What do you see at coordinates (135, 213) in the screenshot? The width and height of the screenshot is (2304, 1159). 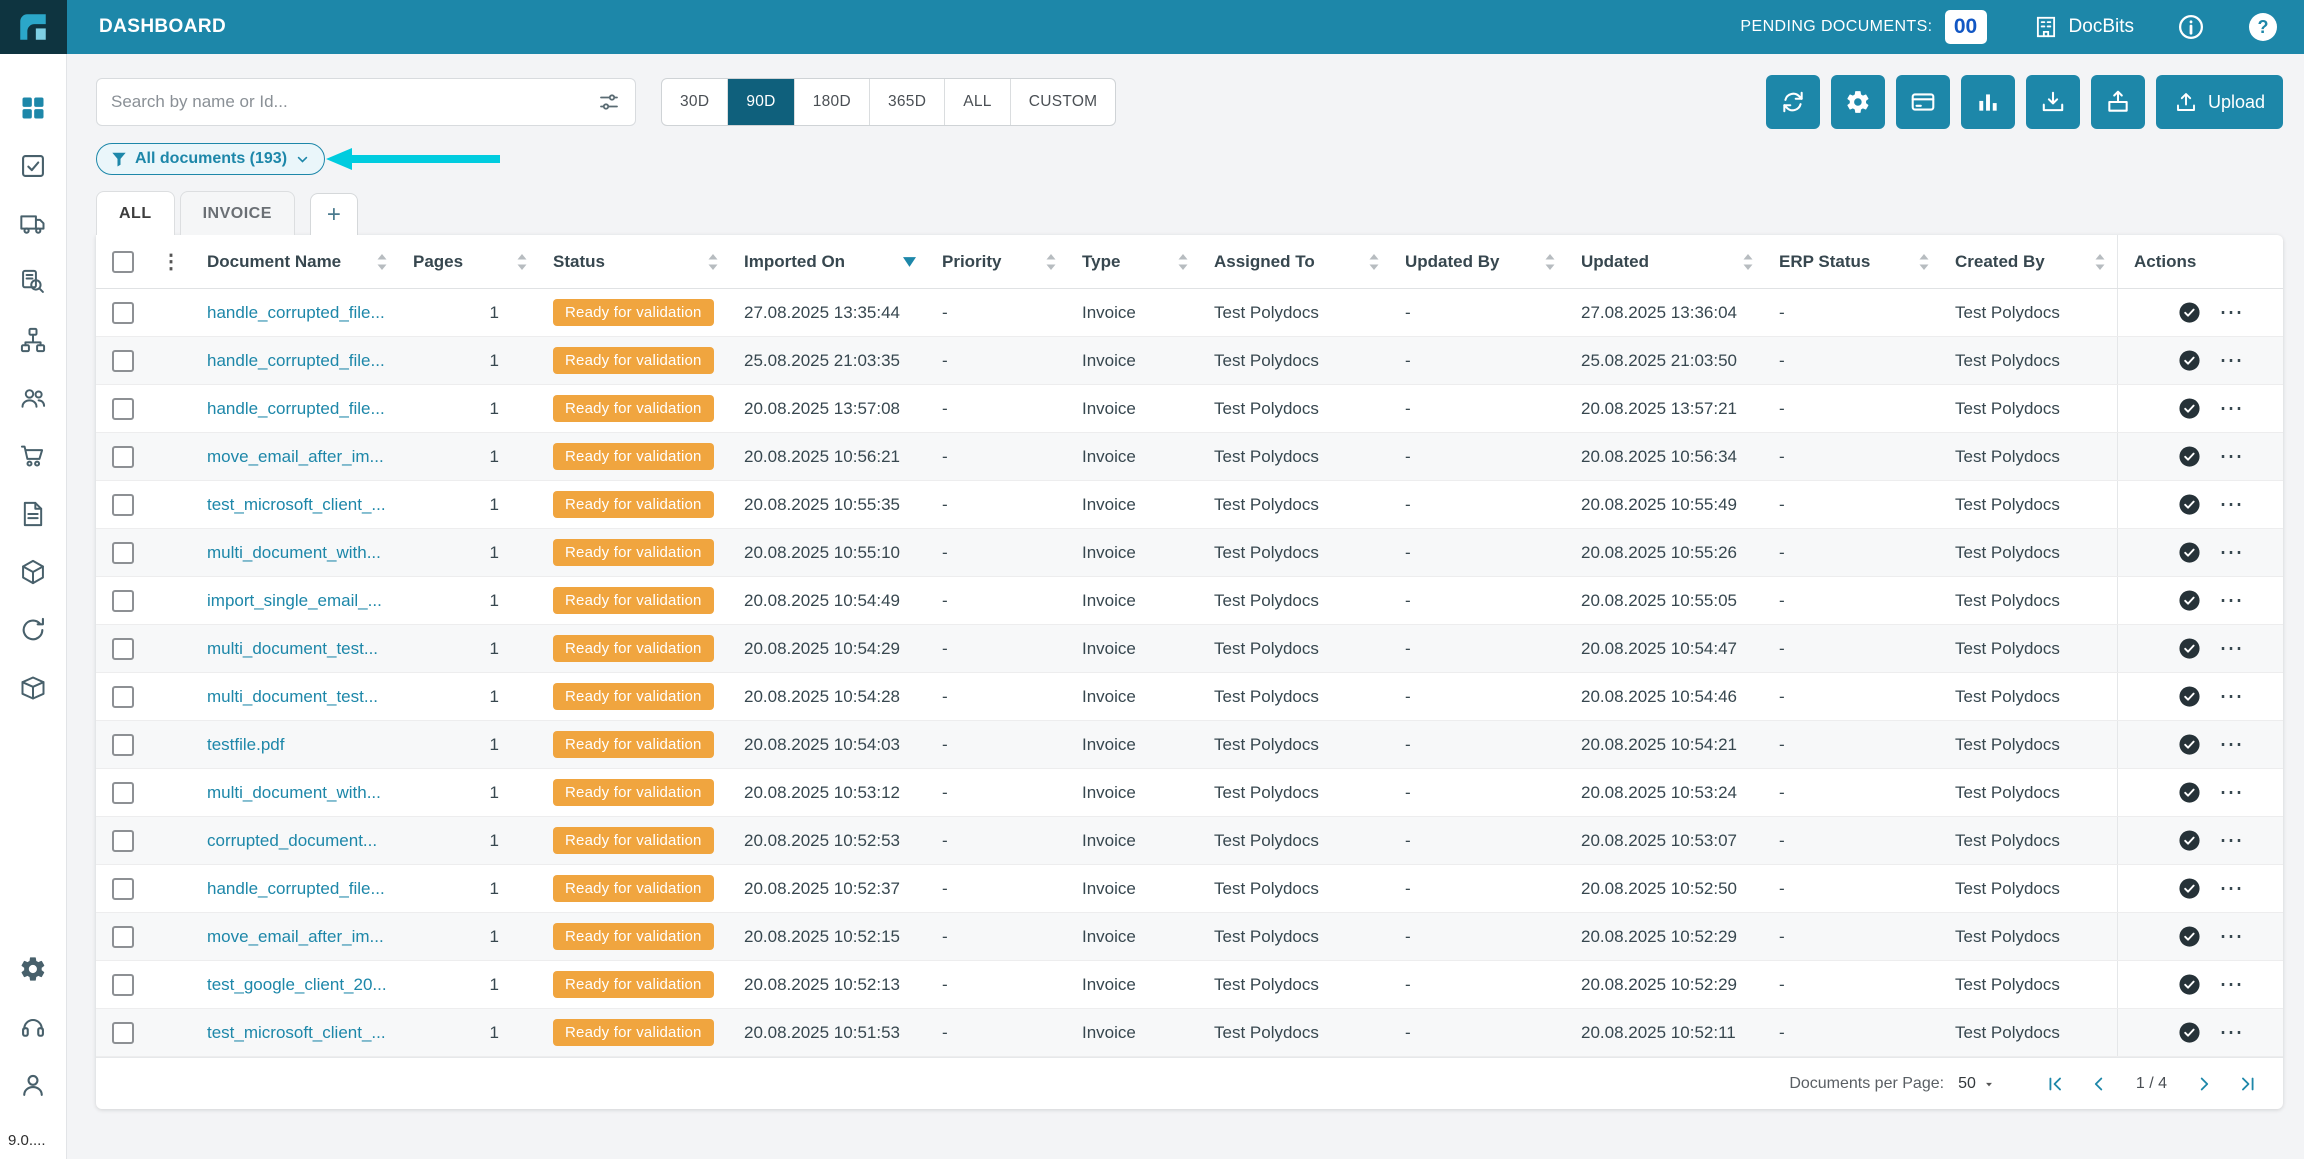 I see `tab-all: ALL` at bounding box center [135, 213].